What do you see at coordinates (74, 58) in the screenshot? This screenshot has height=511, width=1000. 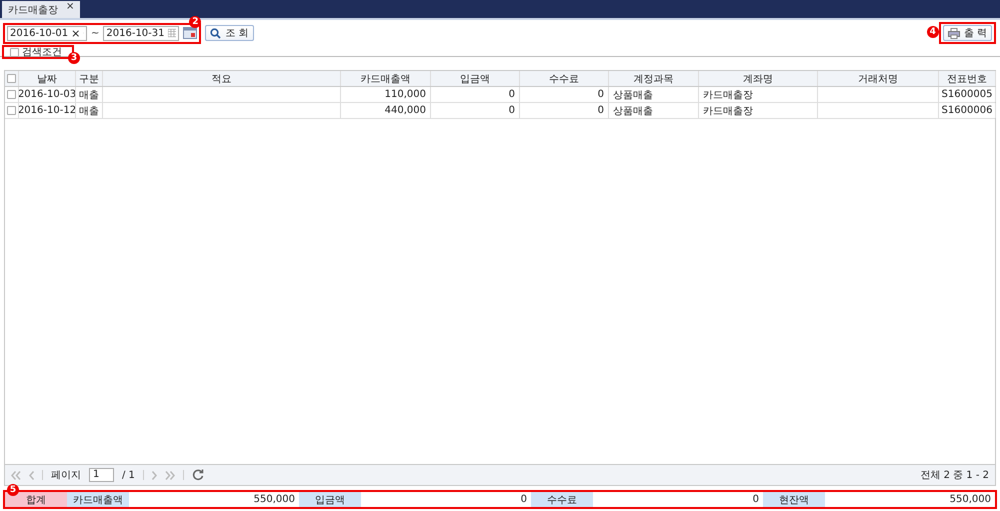 I see `callout-badge: 3` at bounding box center [74, 58].